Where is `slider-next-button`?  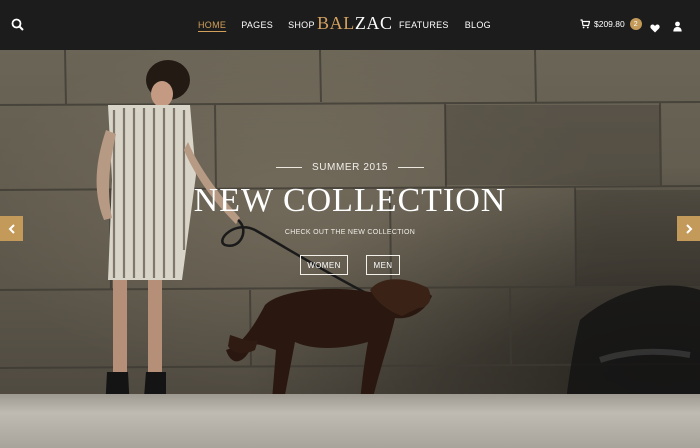
slider-next-button is located at coordinates (688, 228).